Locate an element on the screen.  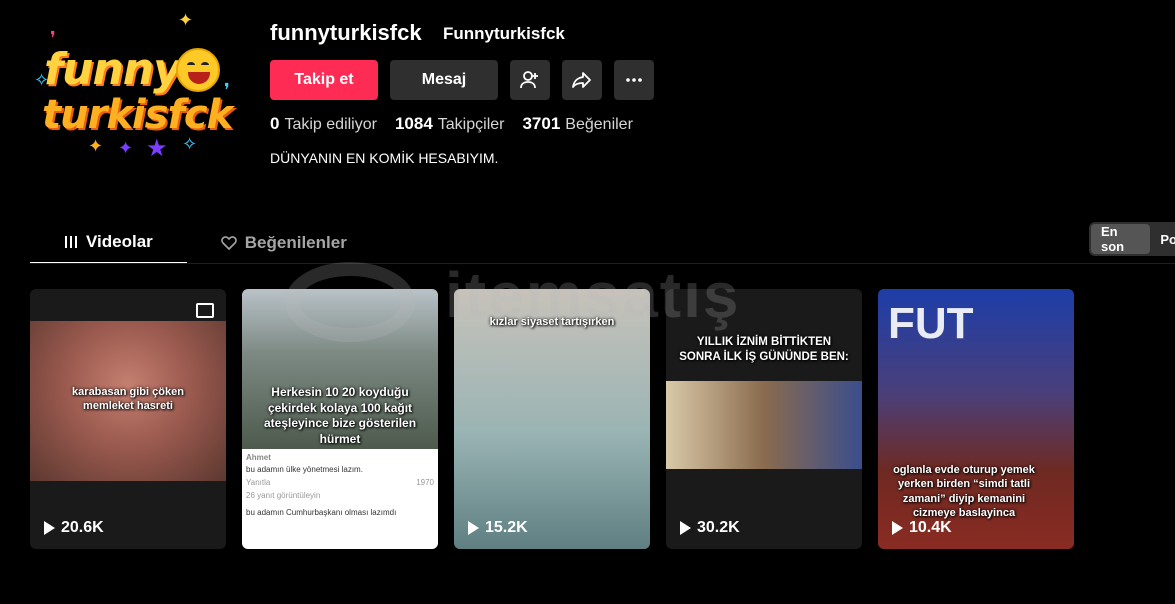
comment-text-2: bu adamın Cumhurbaşkanı olması lazımdı is located at coordinates (321, 512).